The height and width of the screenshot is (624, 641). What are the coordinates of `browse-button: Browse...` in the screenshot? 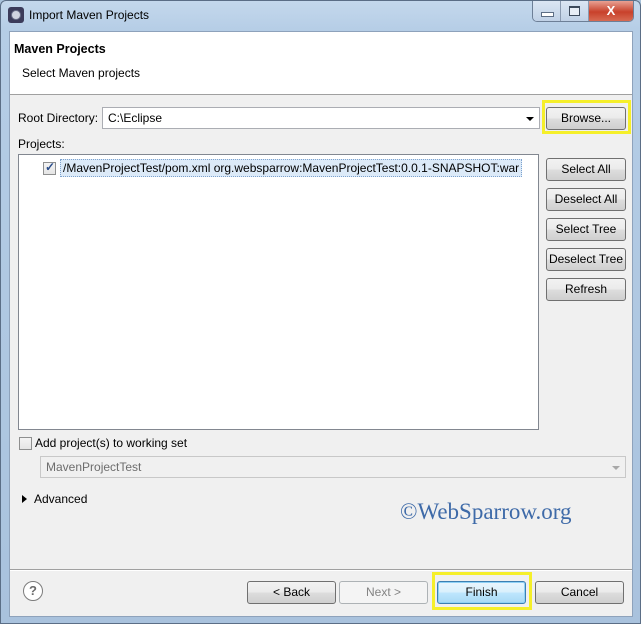 It's located at (586, 118).